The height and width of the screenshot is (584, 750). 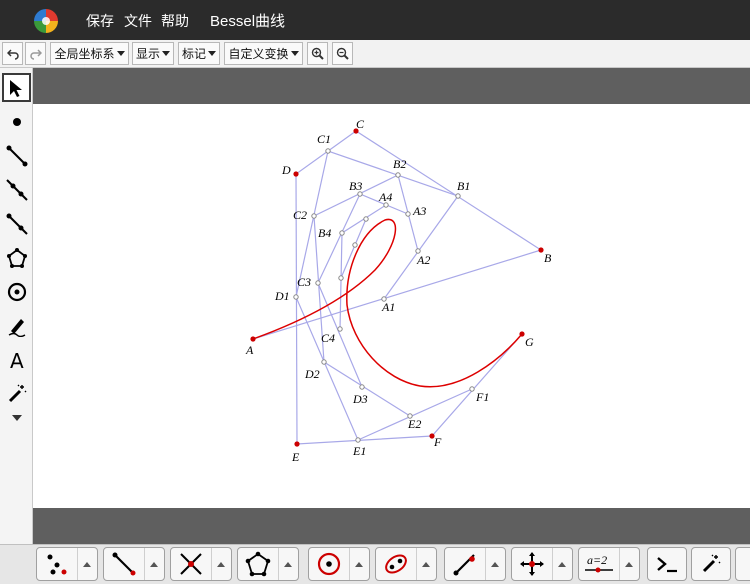 I want to click on text-tool: A, so click(x=16, y=359).